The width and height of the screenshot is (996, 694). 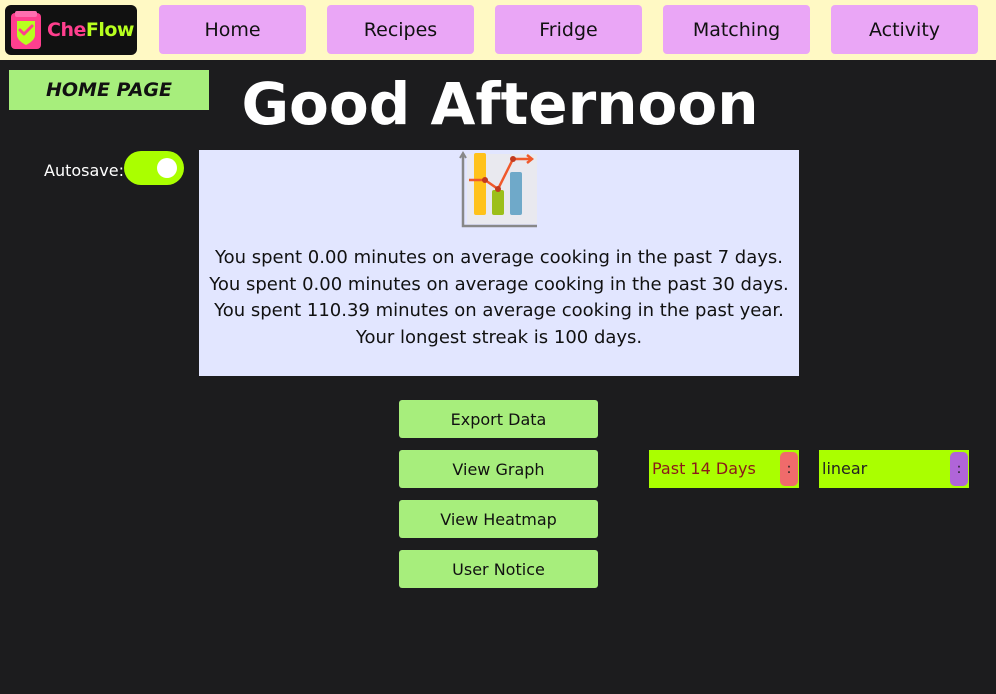 I want to click on page-label: HOME PAGE, so click(x=109, y=90).